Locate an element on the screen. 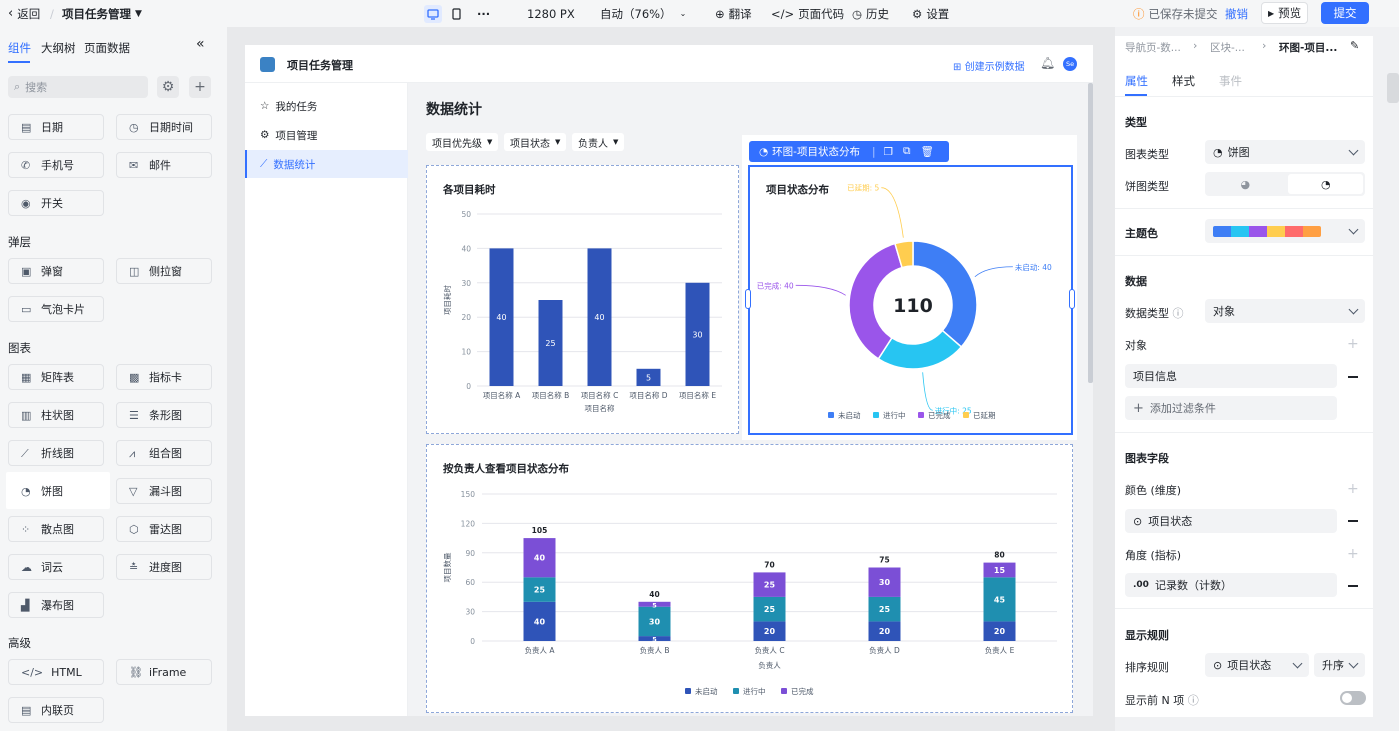  undo-button: 撤销 is located at coordinates (1236, 13).